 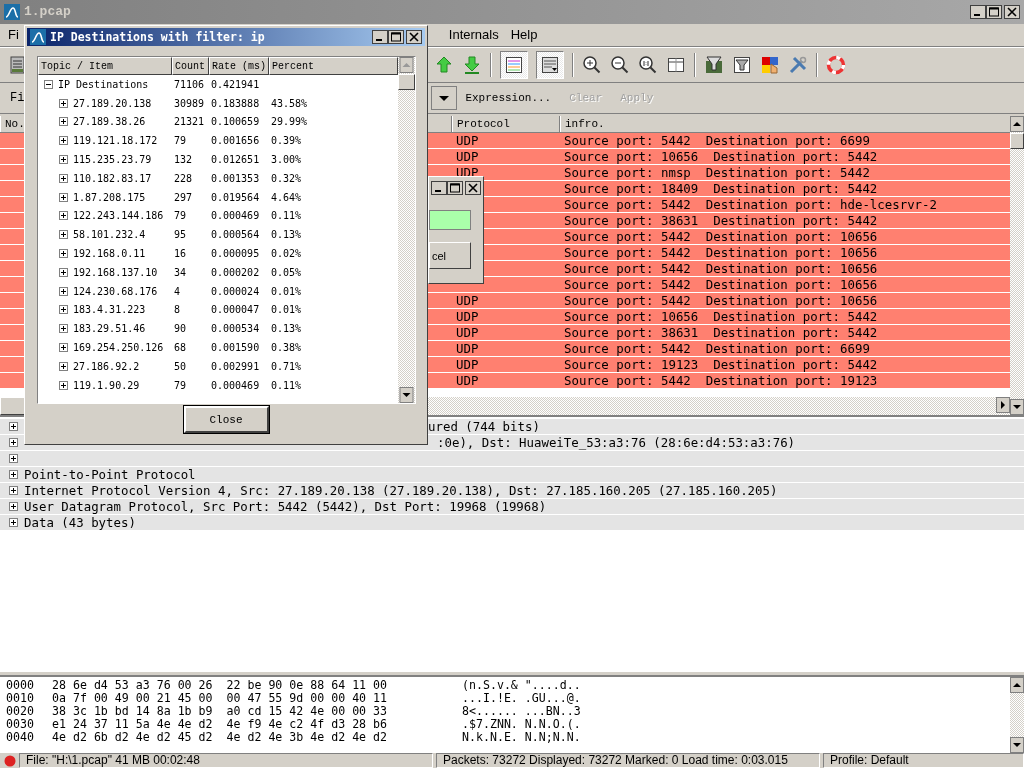 What do you see at coordinates (190, 66) in the screenshot?
I see `column-header: Count` at bounding box center [190, 66].